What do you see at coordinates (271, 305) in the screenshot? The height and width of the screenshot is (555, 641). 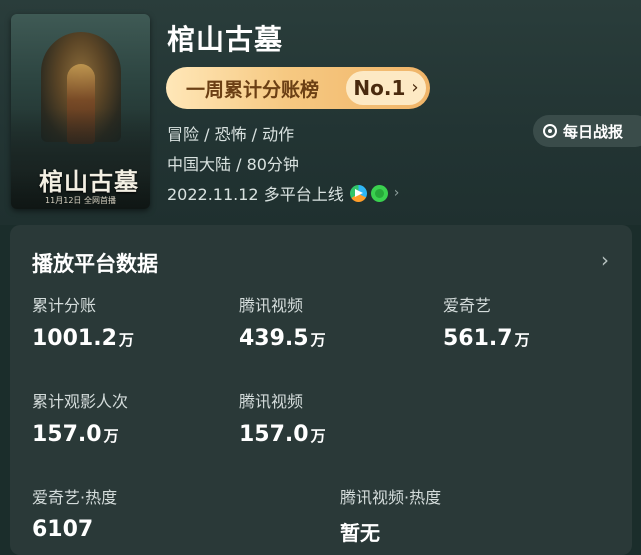 I see `stat-label-tencent-revenue: 腾讯视频` at bounding box center [271, 305].